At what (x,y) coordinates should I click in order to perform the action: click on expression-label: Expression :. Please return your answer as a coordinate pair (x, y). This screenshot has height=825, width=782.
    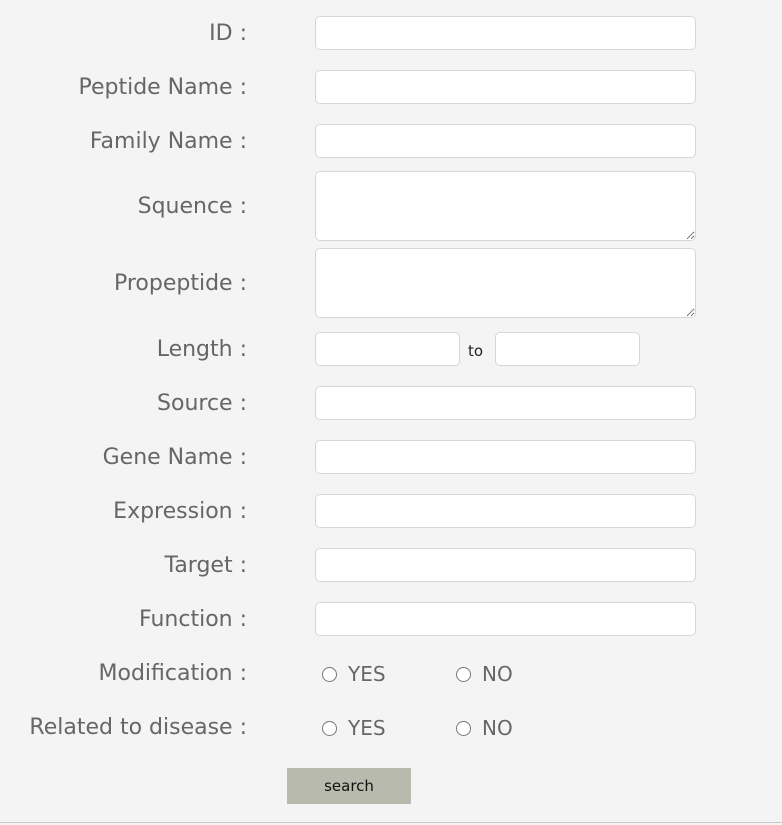
    Looking at the image, I should click on (180, 511).